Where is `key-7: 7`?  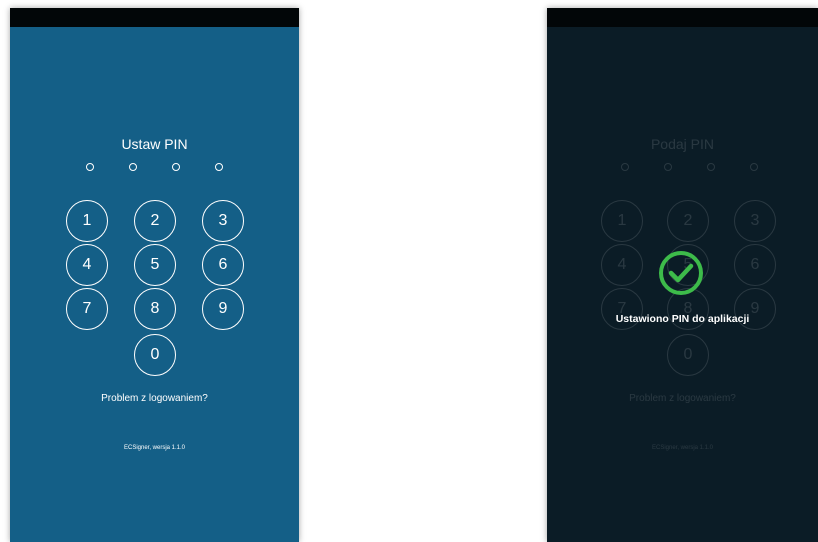
key-7: 7 is located at coordinates (87, 309).